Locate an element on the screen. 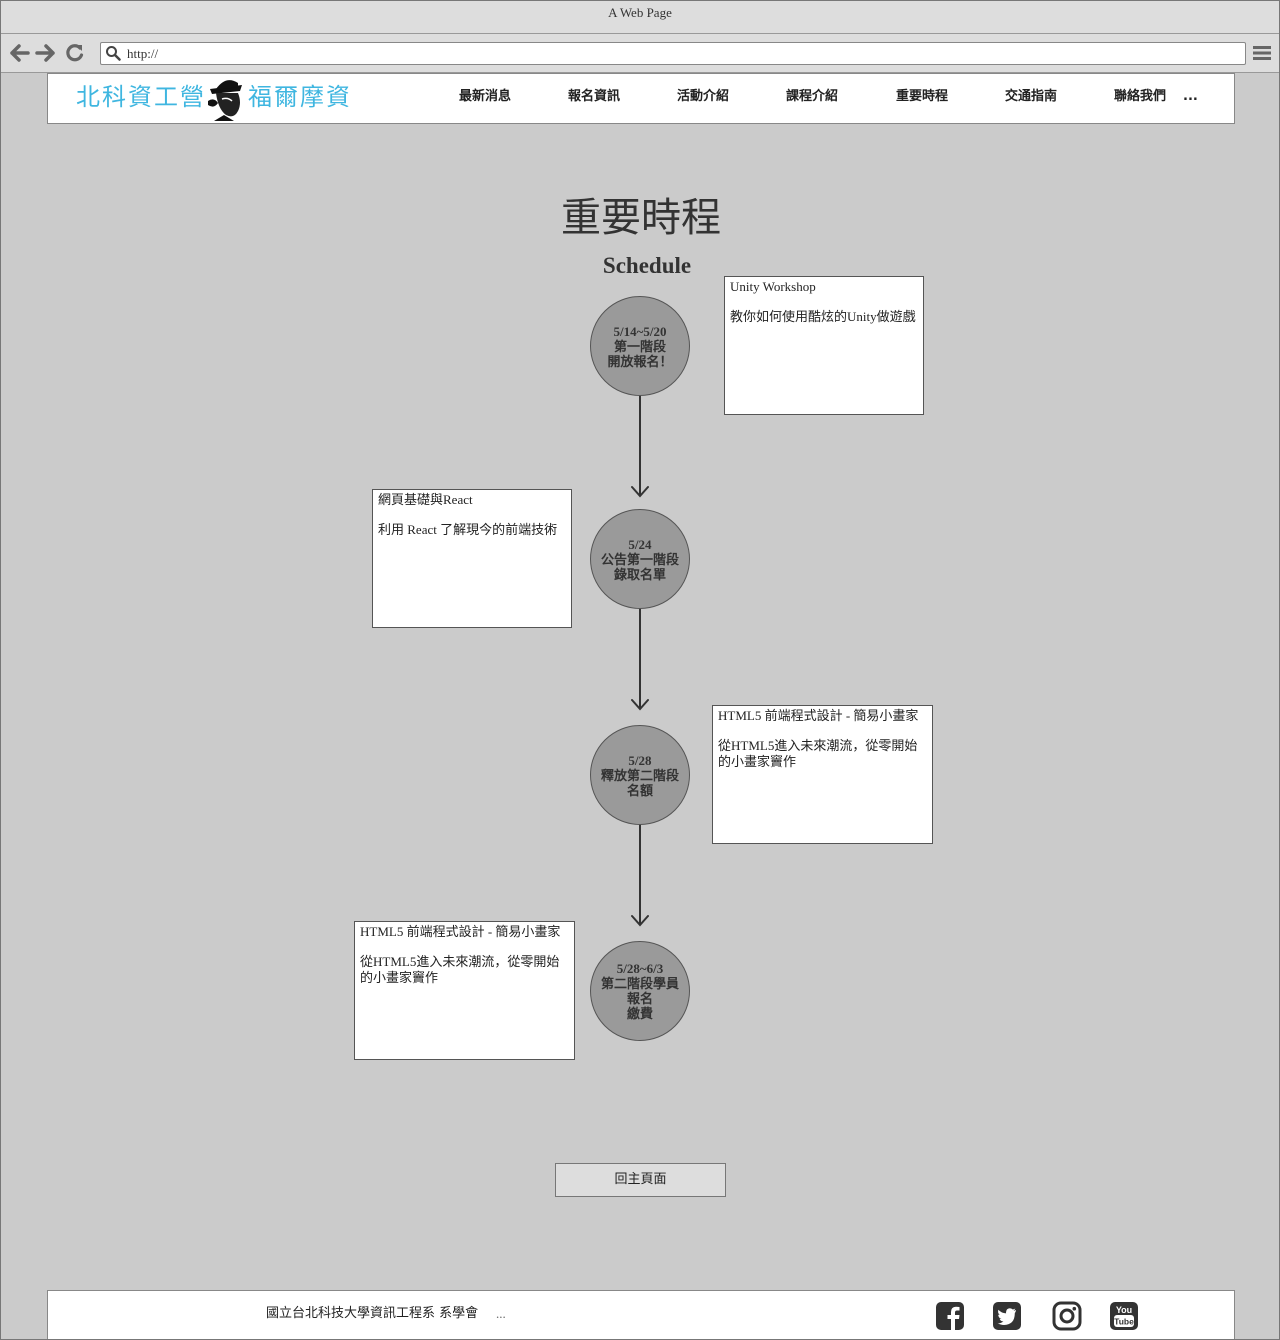 This screenshot has width=1280, height=1340. site-footer: 國立台北科技大學資訊工程系 系學會 ... You Tube is located at coordinates (641, 1314).